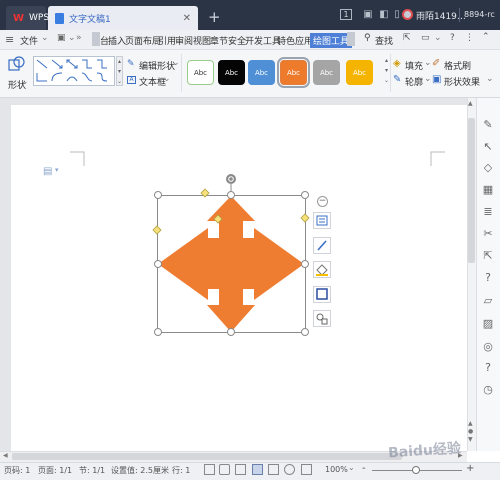  I want to click on page-view-icon, so click(257, 469).